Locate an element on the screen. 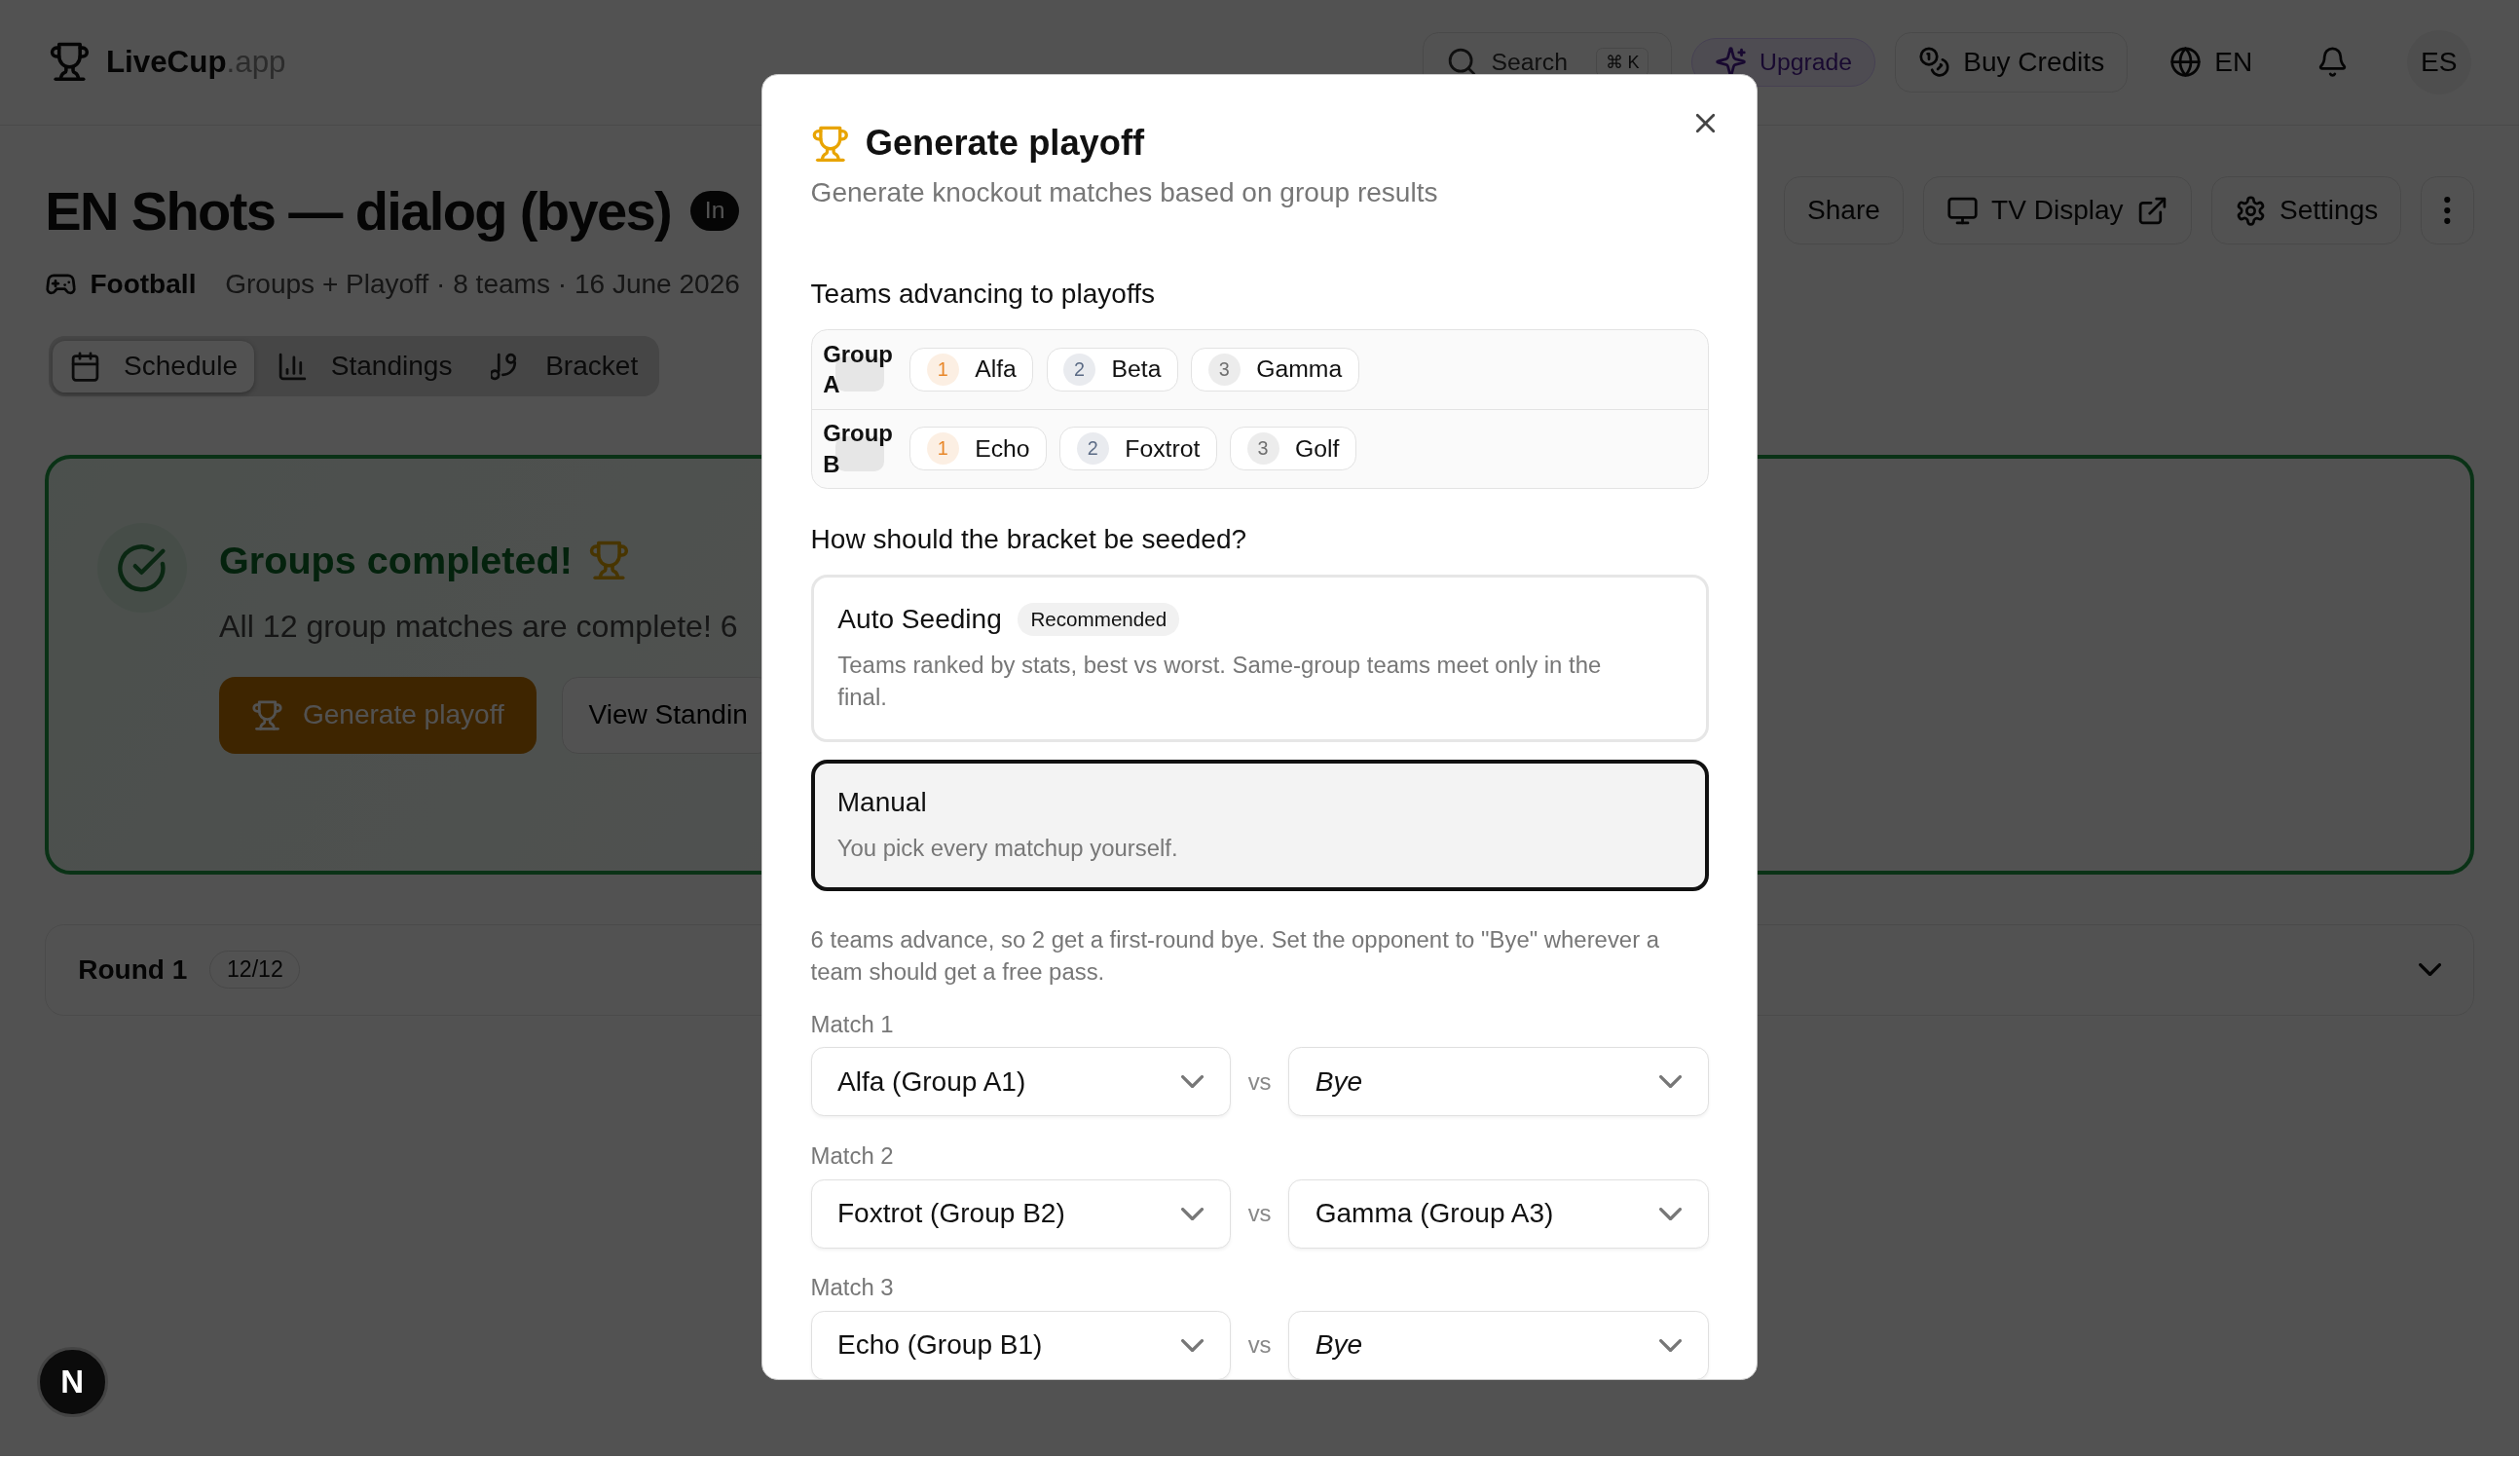  more-button is located at coordinates (2447, 210).